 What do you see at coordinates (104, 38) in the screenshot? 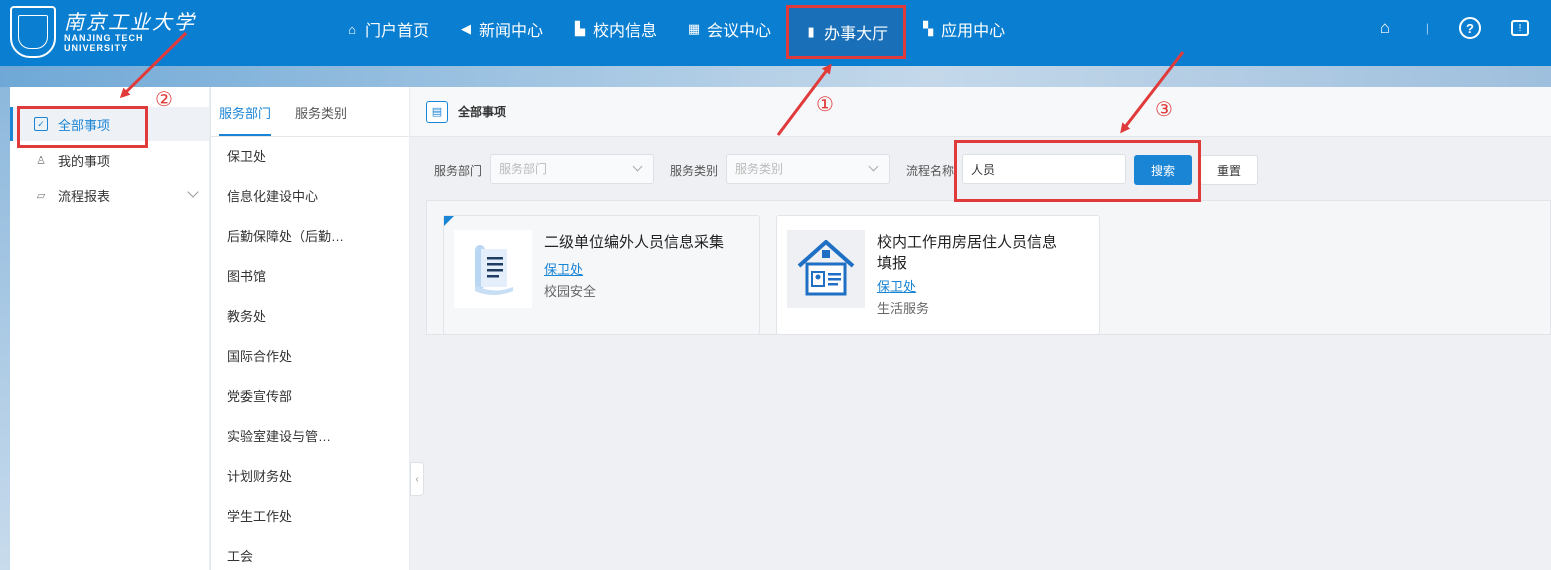
I see `logo-english-line1: NANJING TECH` at bounding box center [104, 38].